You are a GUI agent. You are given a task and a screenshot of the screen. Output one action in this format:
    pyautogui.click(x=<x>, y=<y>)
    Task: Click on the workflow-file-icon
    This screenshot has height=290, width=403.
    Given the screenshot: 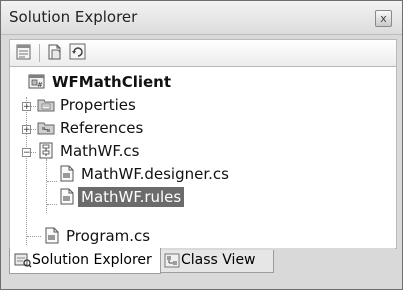 What is the action you would take?
    pyautogui.click(x=46, y=150)
    